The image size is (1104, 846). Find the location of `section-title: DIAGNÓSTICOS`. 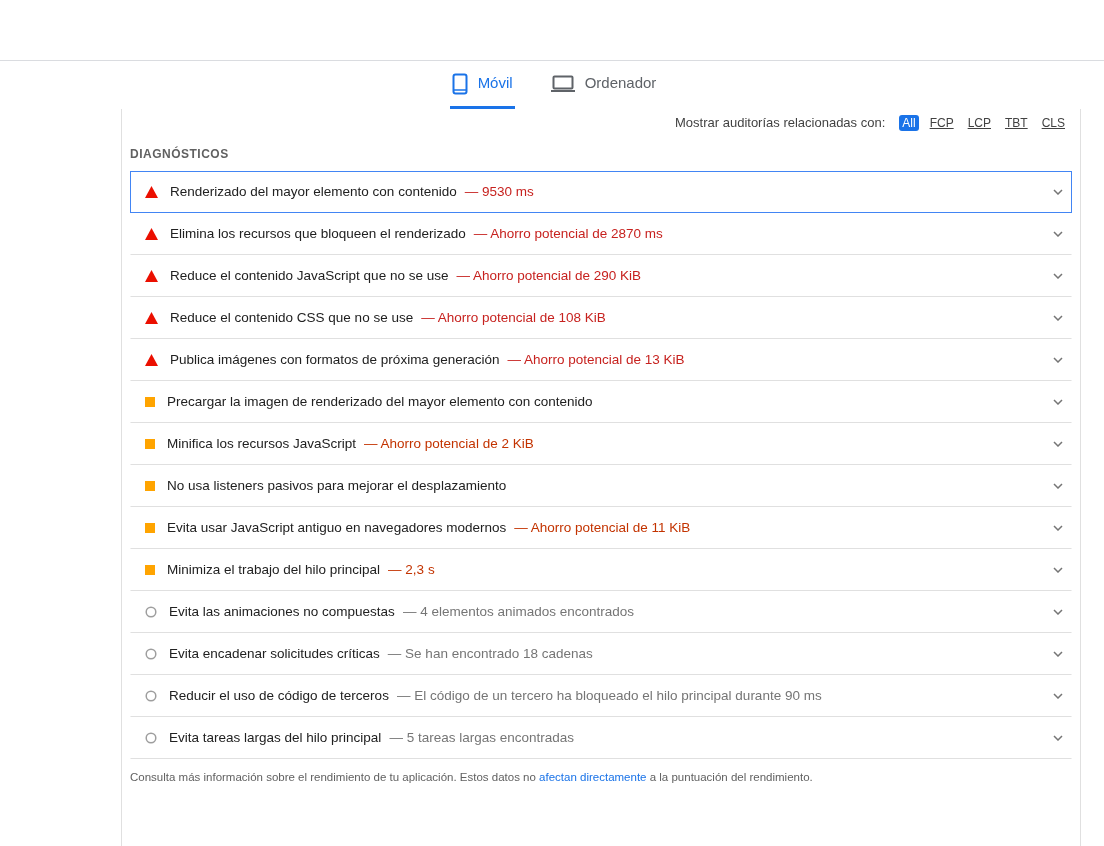

section-title: DIAGNÓSTICOS is located at coordinates (180, 154).